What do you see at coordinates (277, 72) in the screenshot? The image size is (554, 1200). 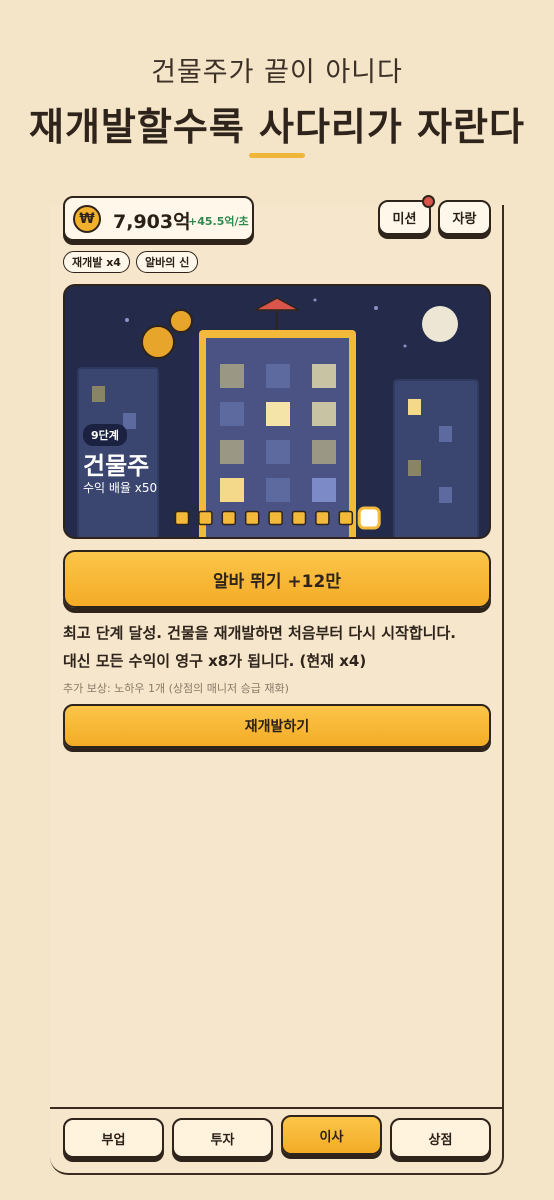 I see `promo-subtitle: 건물주가 끝이 아니다` at bounding box center [277, 72].